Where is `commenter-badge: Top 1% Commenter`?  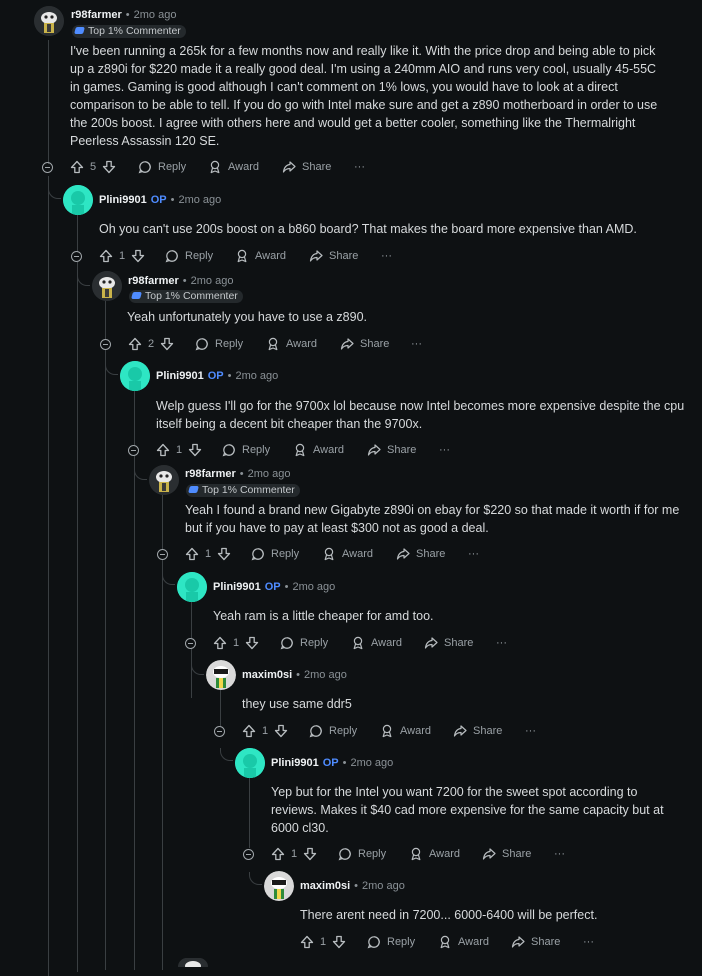
commenter-badge: Top 1% Commenter is located at coordinates (243, 490).